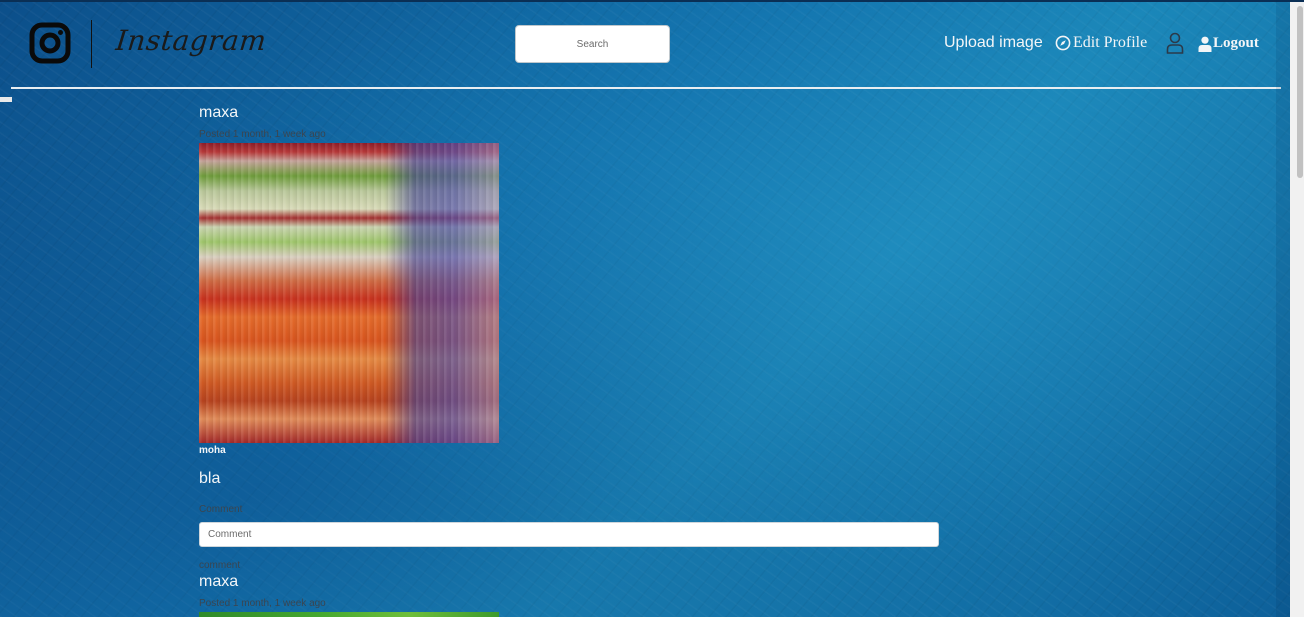 Image resolution: width=1304 pixels, height=617 pixels. Describe the element at coordinates (210, 478) in the screenshot. I see `post-caption: bla` at that location.